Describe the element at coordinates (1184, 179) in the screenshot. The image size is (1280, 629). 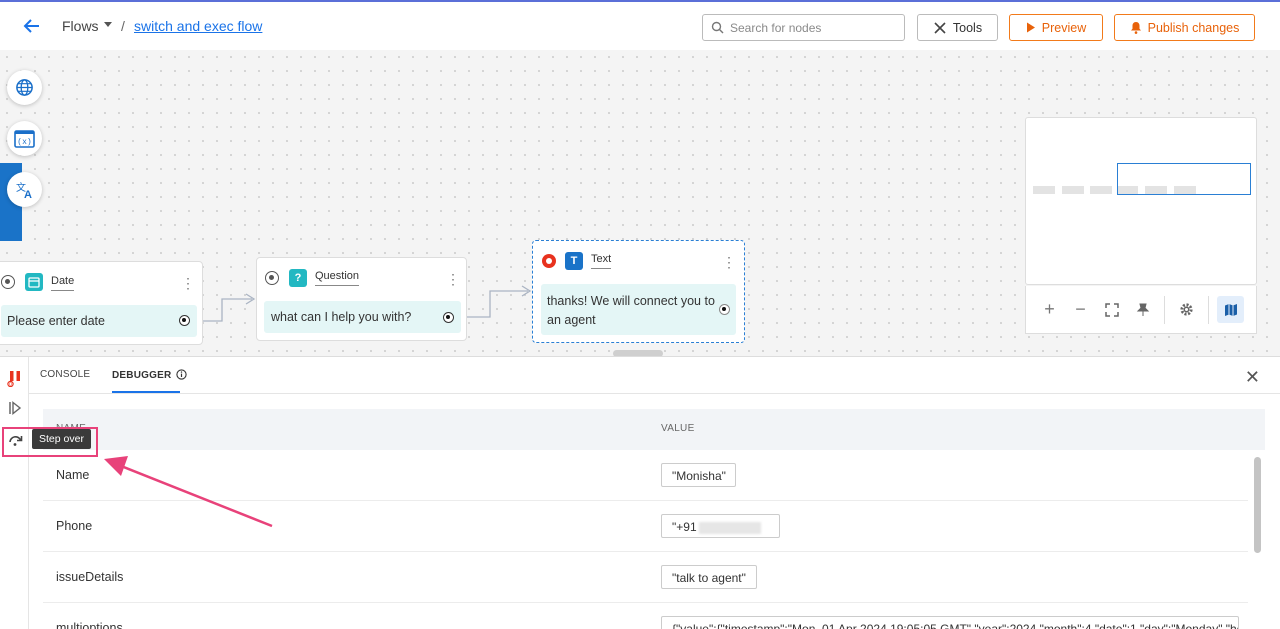
I see `minimap-viewport` at that location.